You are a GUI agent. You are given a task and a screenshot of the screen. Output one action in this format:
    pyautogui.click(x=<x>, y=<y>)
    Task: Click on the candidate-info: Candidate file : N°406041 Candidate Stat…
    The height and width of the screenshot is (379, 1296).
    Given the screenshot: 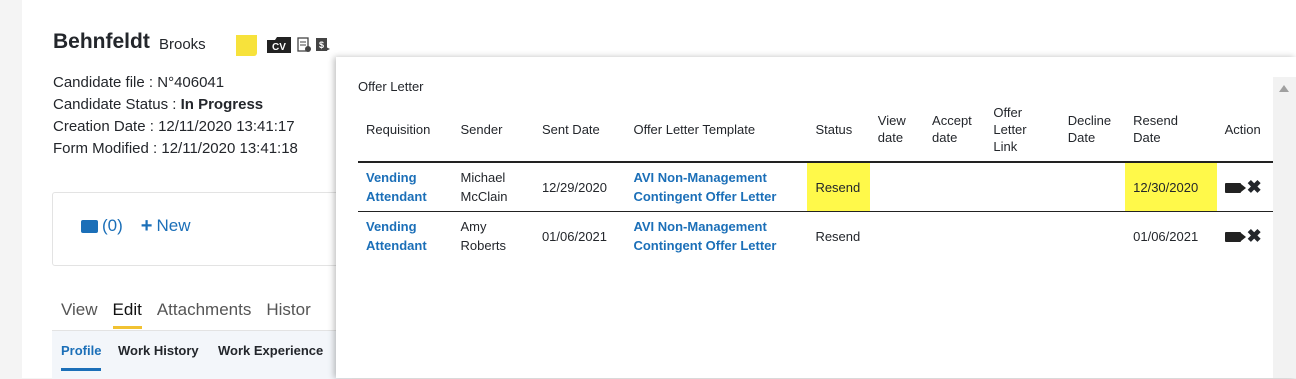 What is the action you would take?
    pyautogui.click(x=175, y=116)
    